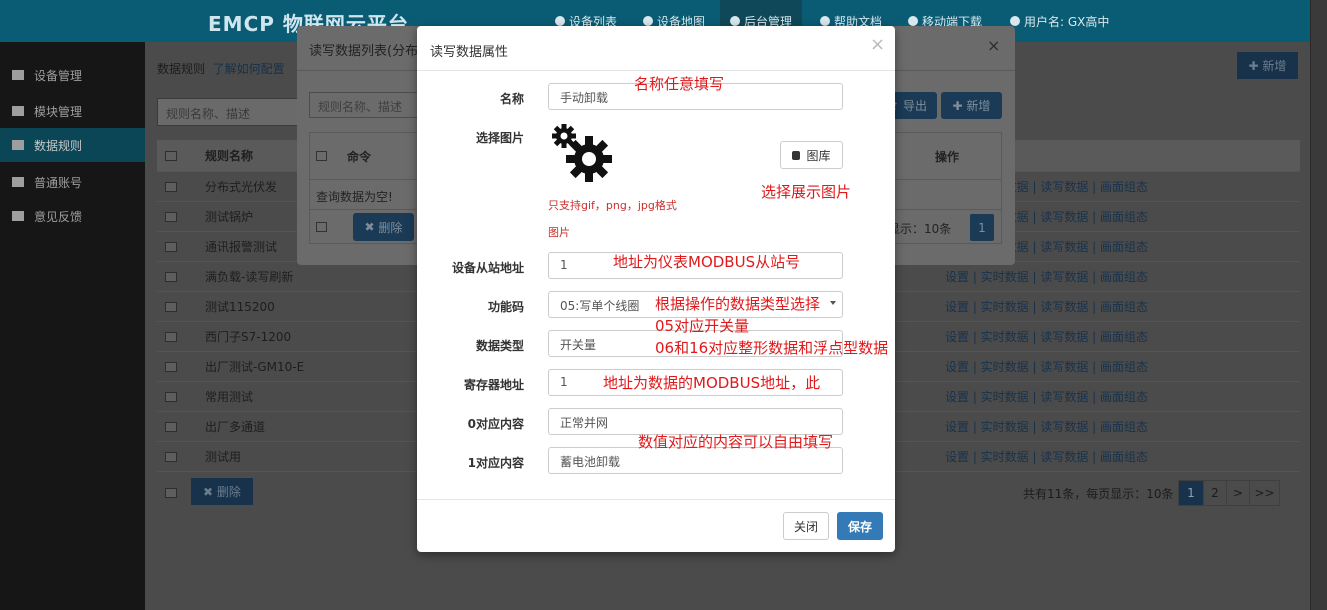 The image size is (1327, 610). What do you see at coordinates (811, 155) in the screenshot?
I see `gallery-button: 图库` at bounding box center [811, 155].